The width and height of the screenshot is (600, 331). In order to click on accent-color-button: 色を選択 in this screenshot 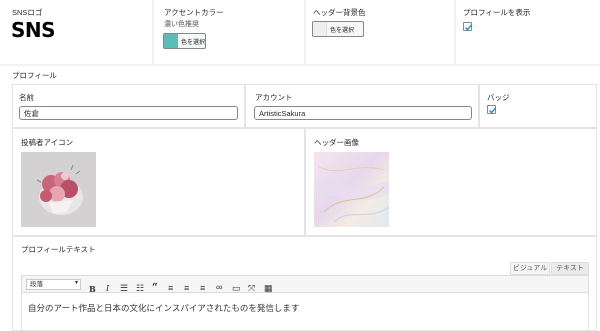, I will do `click(184, 41)`.